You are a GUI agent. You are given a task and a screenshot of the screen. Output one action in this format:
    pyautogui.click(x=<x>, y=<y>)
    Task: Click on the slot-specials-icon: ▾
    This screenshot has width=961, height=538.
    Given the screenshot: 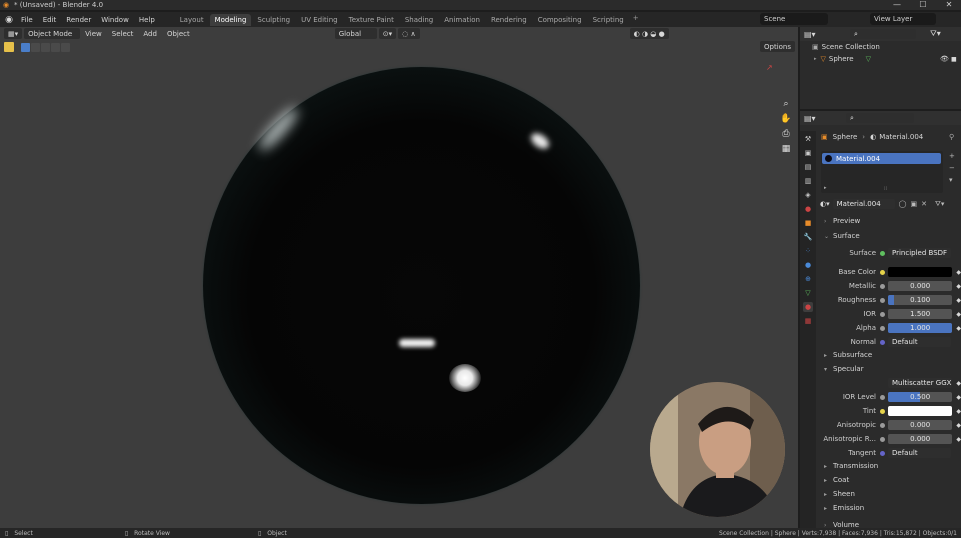 What is the action you would take?
    pyautogui.click(x=951, y=180)
    